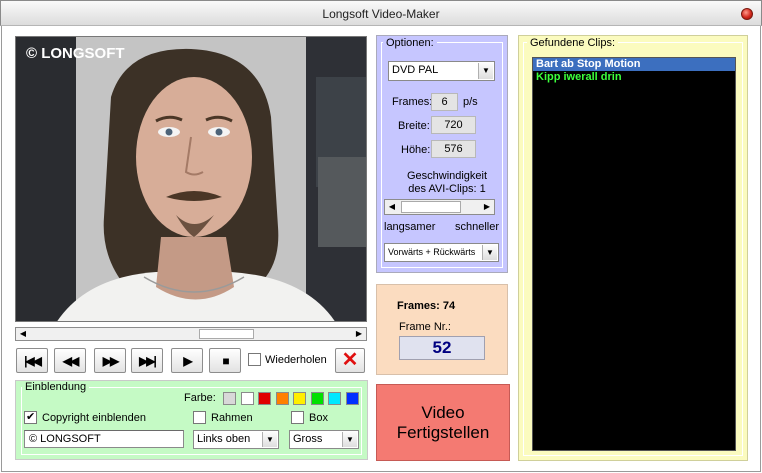 The image size is (762, 473). What do you see at coordinates (23, 334) in the screenshot?
I see `scroll-left-arrow-icon: ◀` at bounding box center [23, 334].